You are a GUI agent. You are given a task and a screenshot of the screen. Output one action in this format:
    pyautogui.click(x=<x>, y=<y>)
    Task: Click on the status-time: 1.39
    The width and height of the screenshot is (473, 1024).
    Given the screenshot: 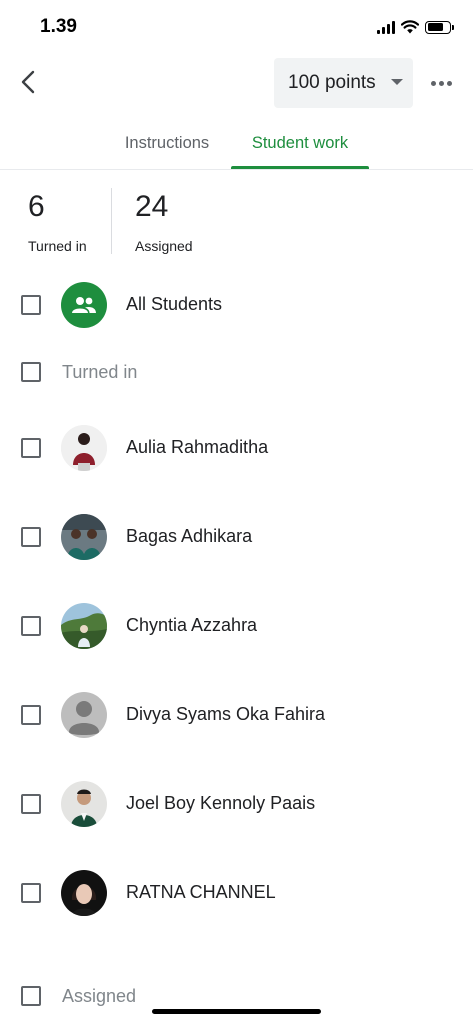 What is the action you would take?
    pyautogui.click(x=58, y=26)
    